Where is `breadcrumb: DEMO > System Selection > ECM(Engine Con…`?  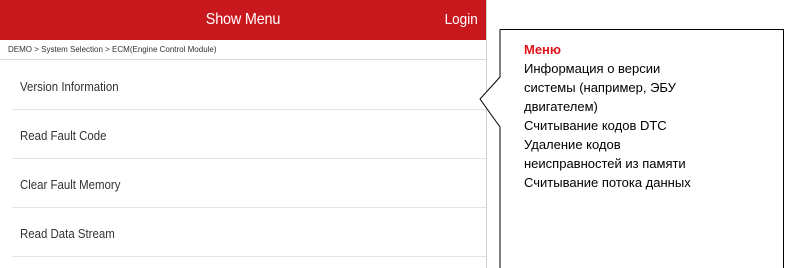 breadcrumb: DEMO > System Selection > ECM(Engine Con… is located at coordinates (243, 50).